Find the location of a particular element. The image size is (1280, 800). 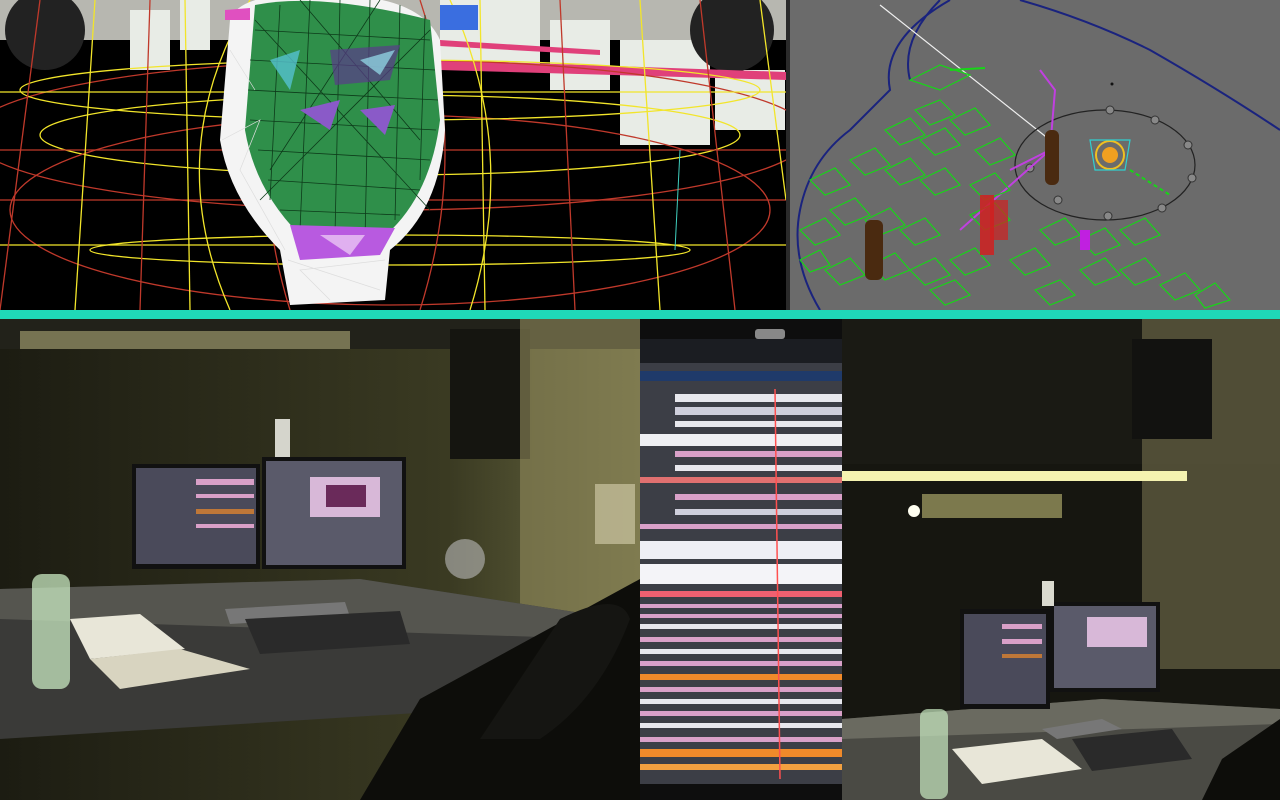

desk-monitor-right is located at coordinates (334, 513).